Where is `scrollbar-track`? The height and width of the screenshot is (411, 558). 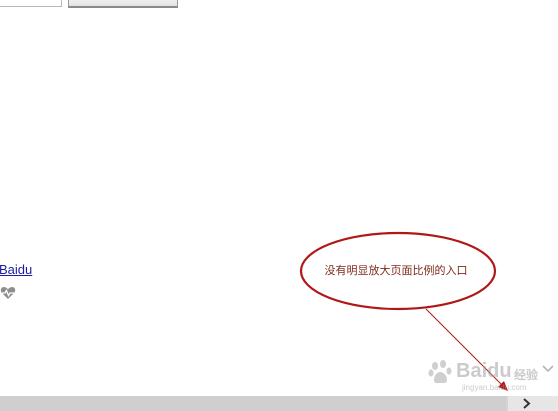
scrollbar-track is located at coordinates (253, 403).